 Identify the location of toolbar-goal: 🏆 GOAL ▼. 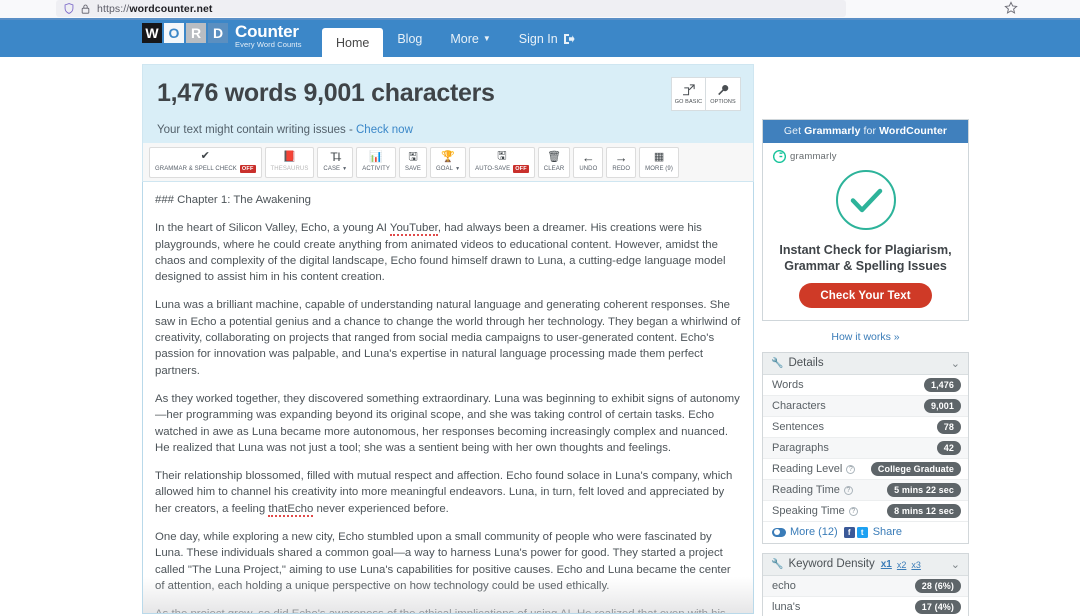
(448, 162).